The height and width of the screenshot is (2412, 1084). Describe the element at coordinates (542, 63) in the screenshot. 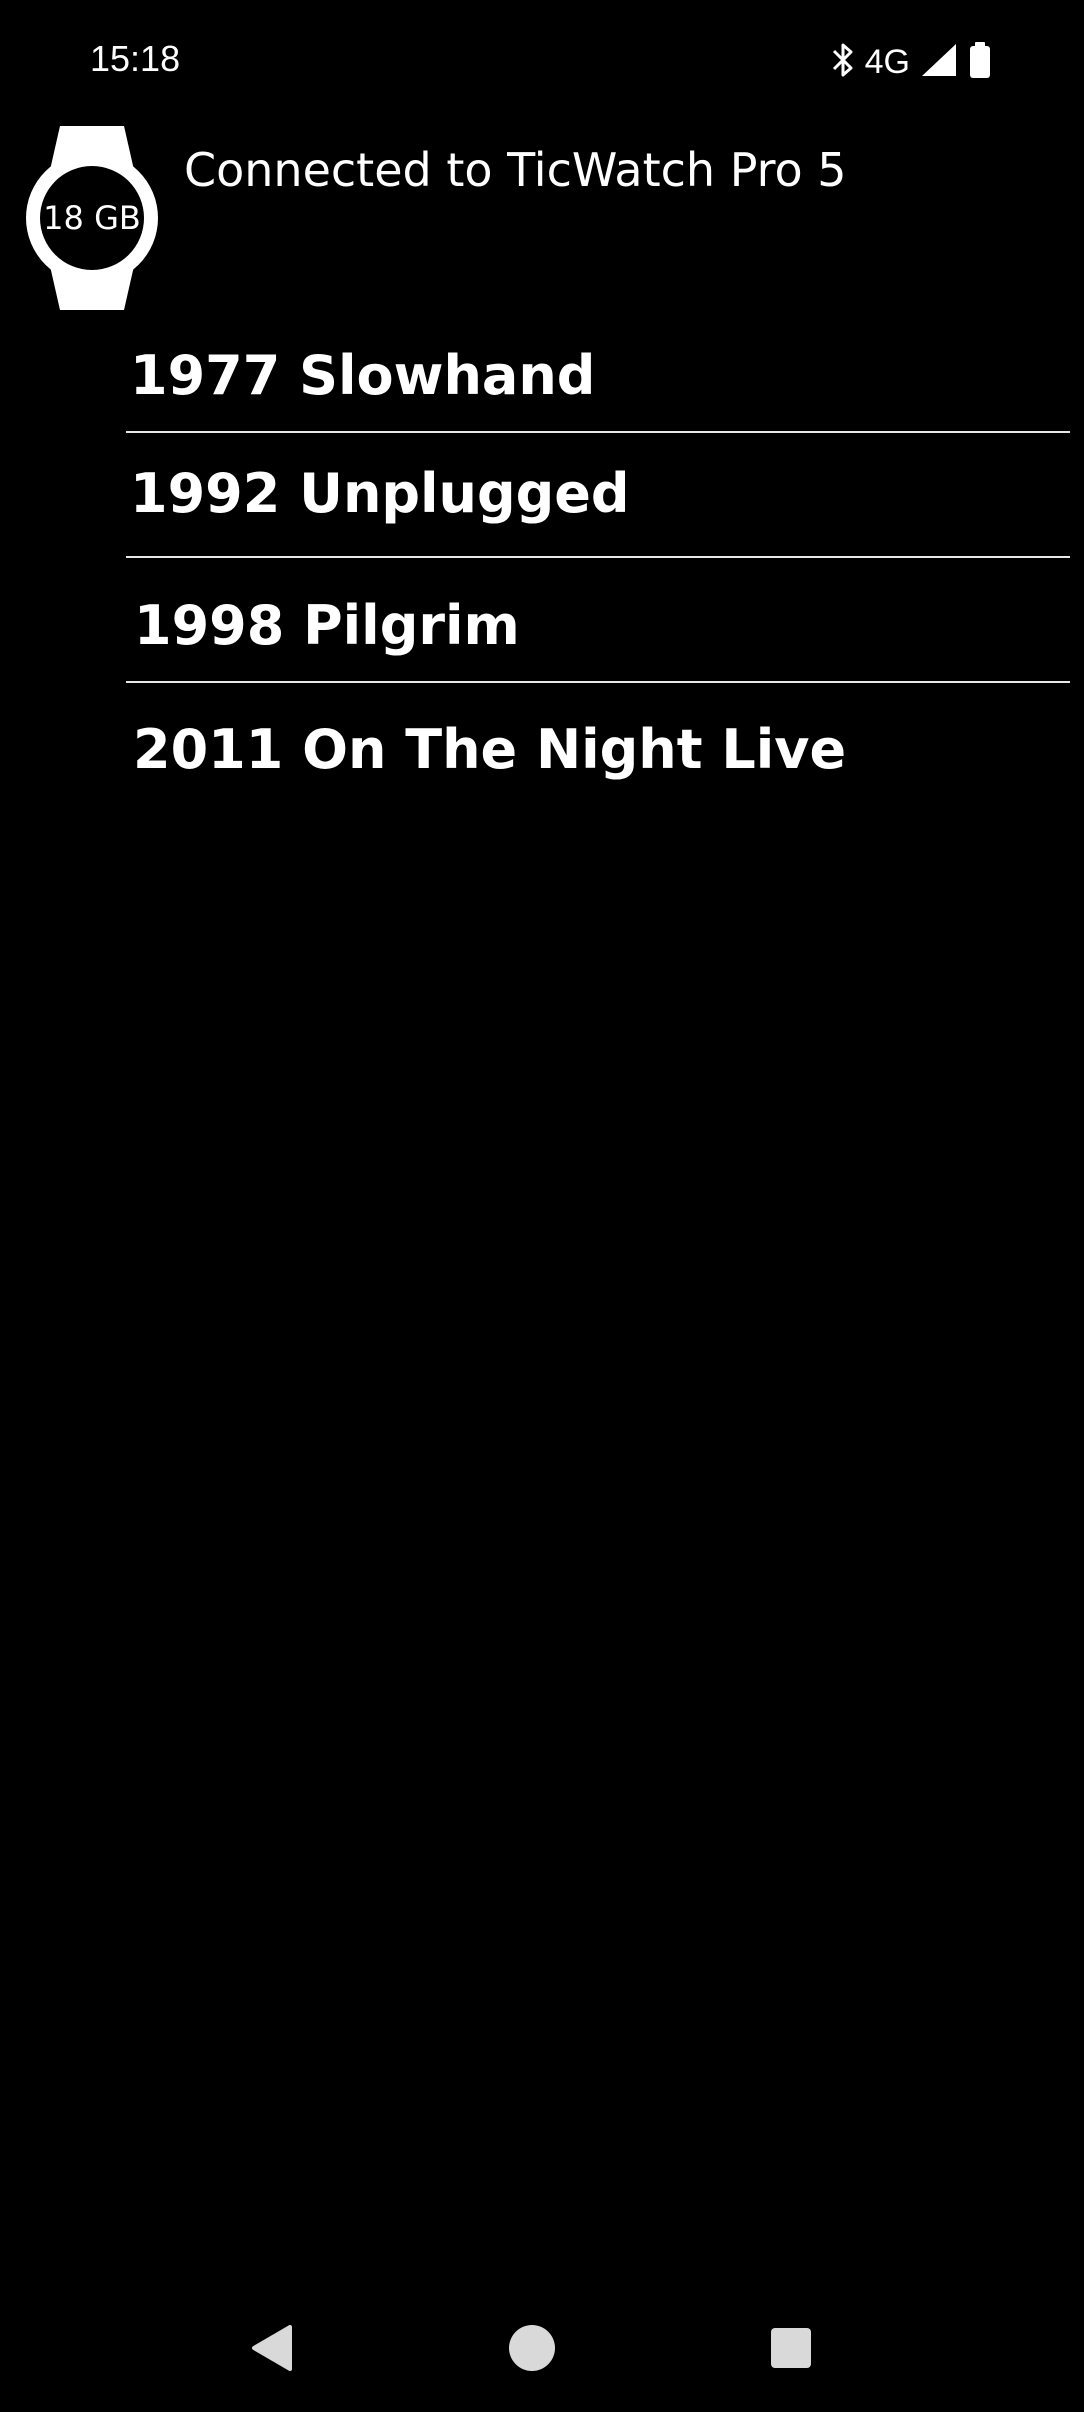

I see `status-bar: 15:18 4G` at that location.